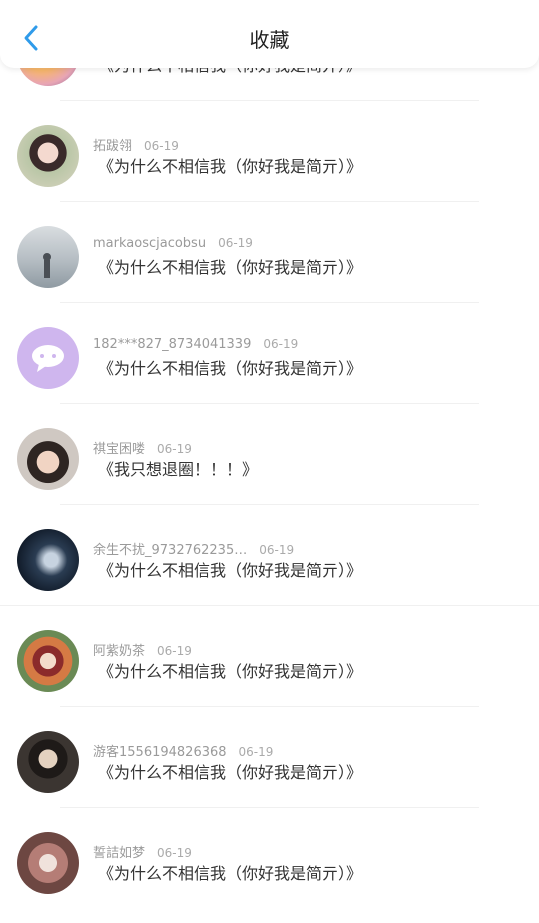 This screenshot has height=923, width=539. I want to click on user-name: 游客1556194826368, so click(160, 752).